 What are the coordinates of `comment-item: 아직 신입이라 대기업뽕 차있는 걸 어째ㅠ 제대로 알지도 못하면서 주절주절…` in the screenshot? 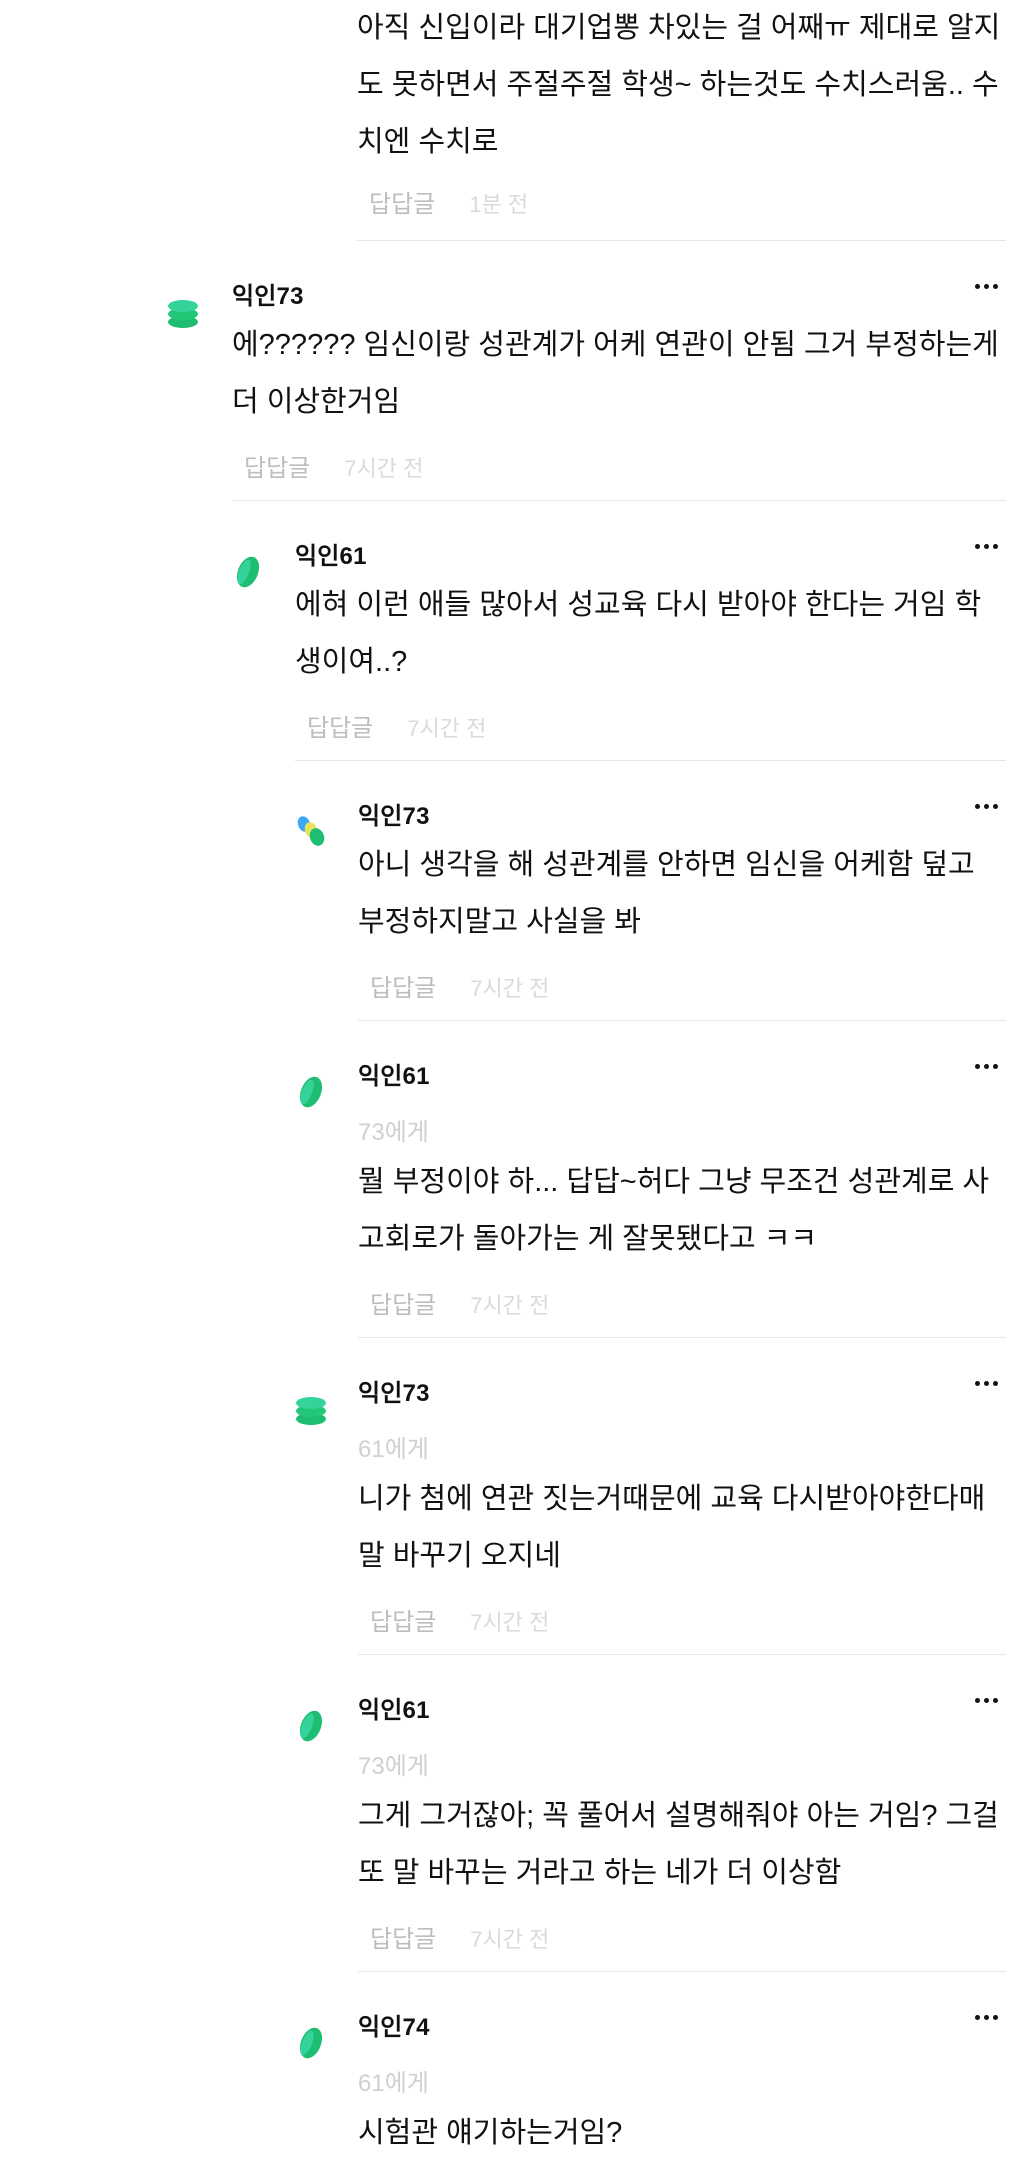 It's located at (681, 121).